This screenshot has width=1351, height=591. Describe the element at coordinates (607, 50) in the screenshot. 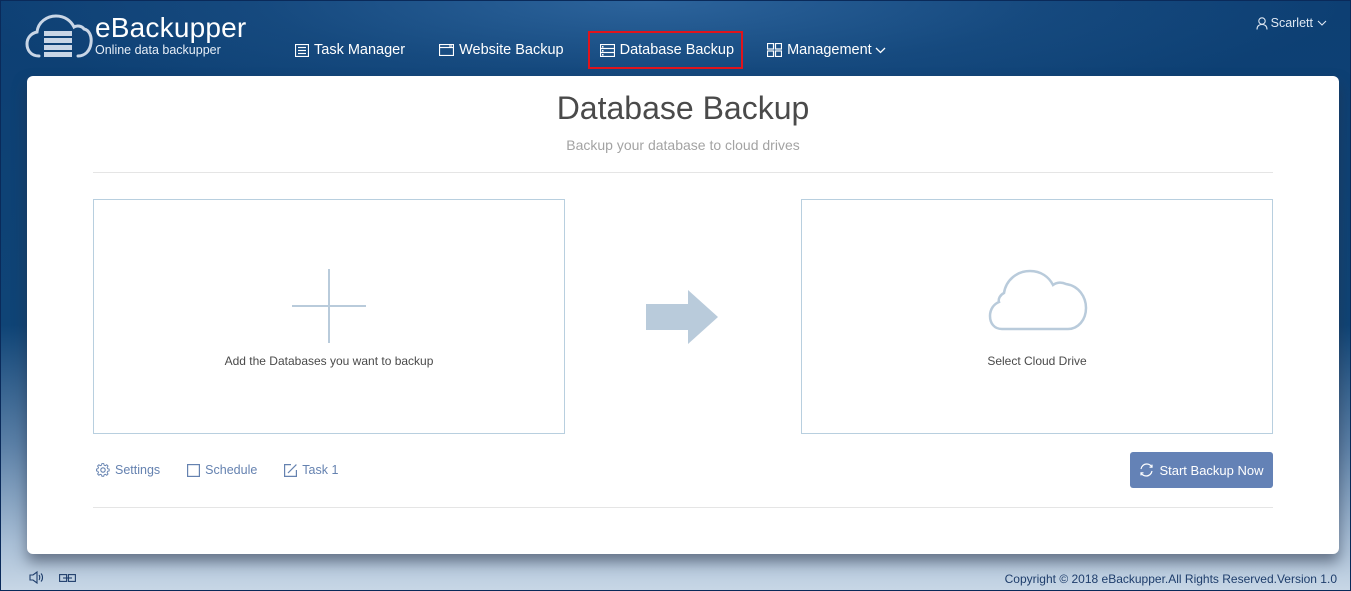

I see `database-icon` at that location.